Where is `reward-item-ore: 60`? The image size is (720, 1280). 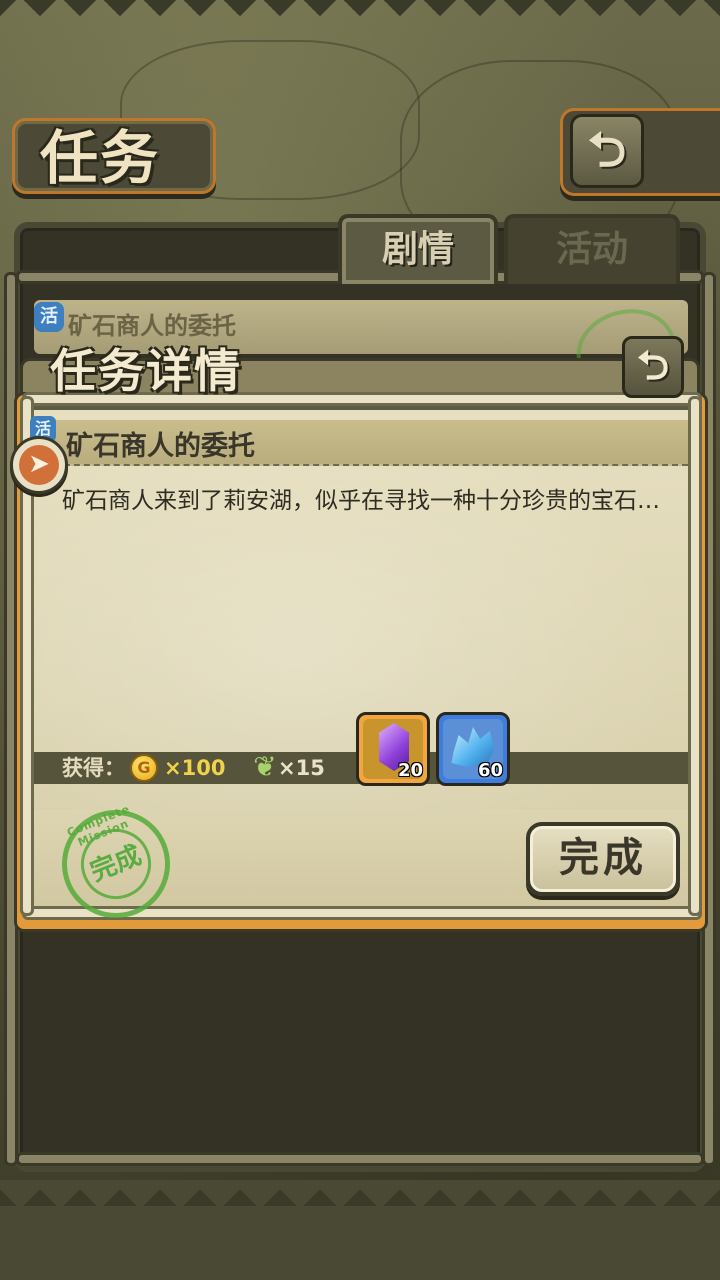 reward-item-ore: 60 is located at coordinates (473, 749).